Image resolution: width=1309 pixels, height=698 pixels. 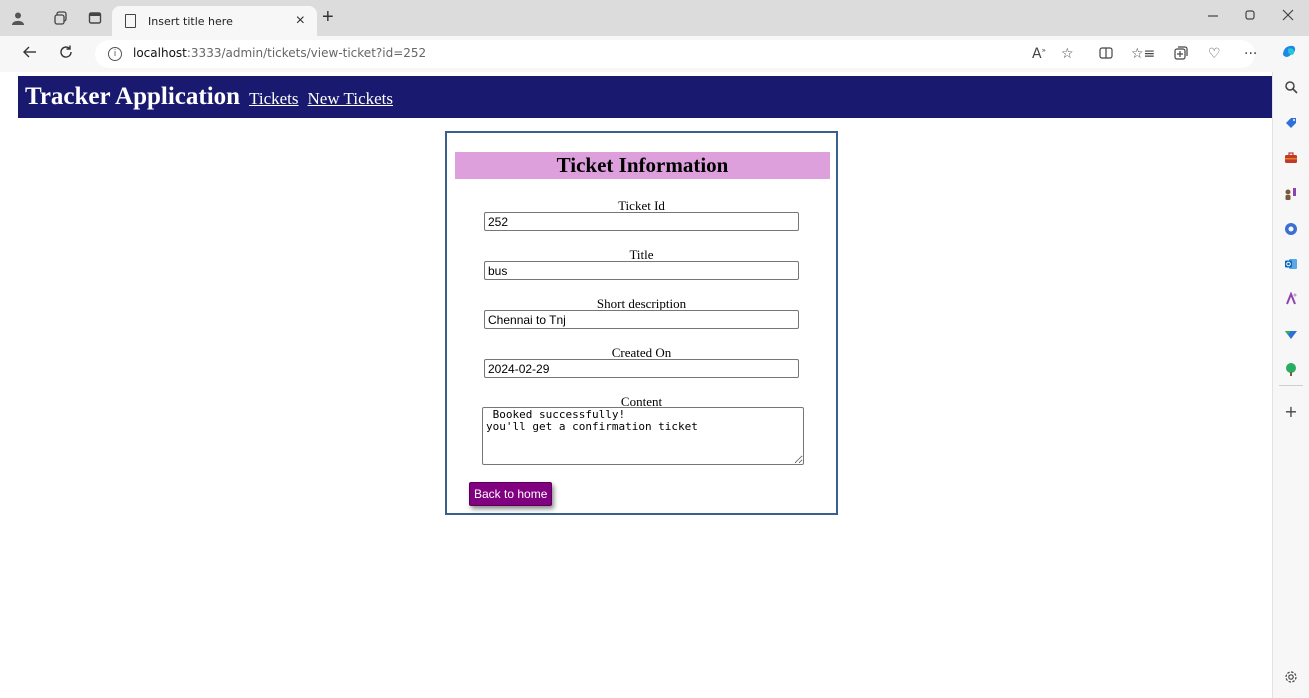 I want to click on tree-icon, so click(x=1291, y=370).